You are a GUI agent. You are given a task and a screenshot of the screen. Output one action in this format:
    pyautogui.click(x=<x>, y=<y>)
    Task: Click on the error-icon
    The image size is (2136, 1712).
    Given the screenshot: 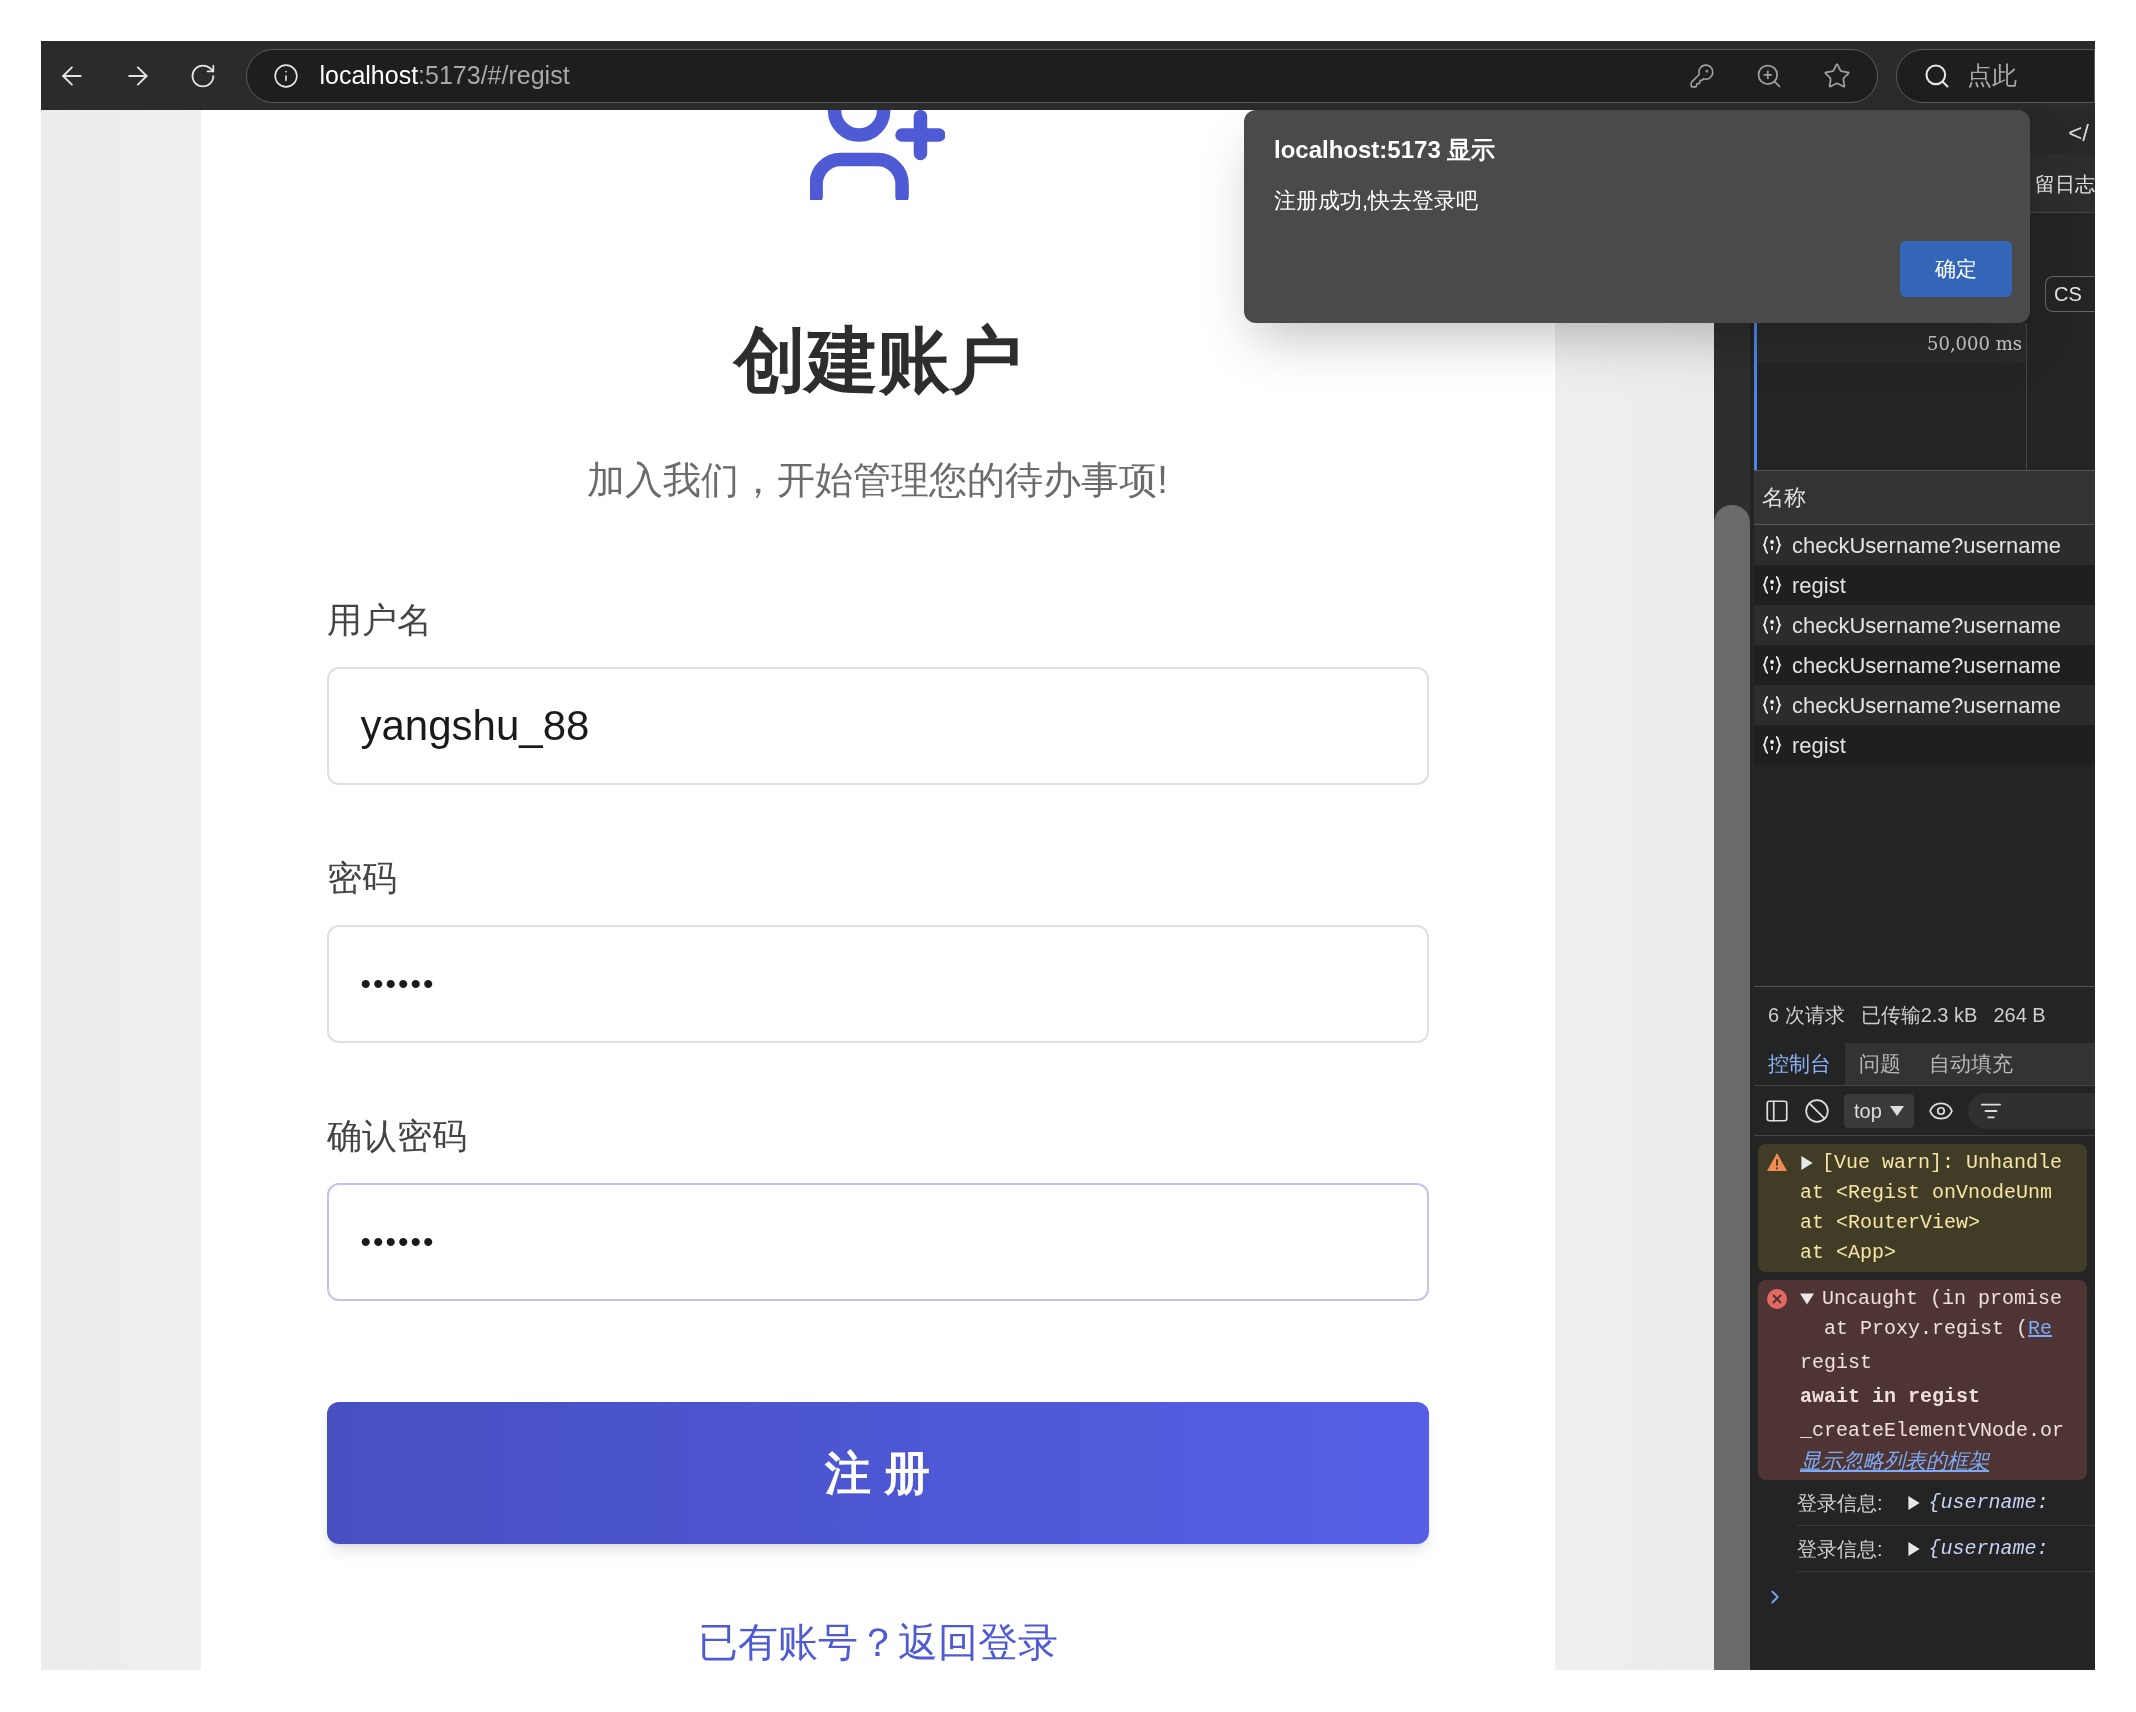 What is the action you would take?
    pyautogui.click(x=1777, y=1299)
    